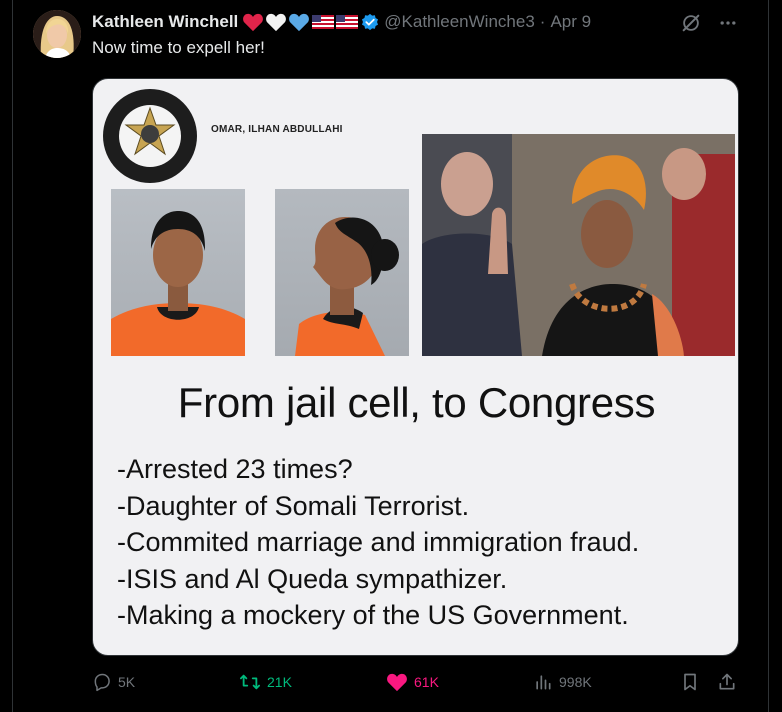 The width and height of the screenshot is (782, 712). What do you see at coordinates (575, 682) in the screenshot?
I see `view-count: 998K` at bounding box center [575, 682].